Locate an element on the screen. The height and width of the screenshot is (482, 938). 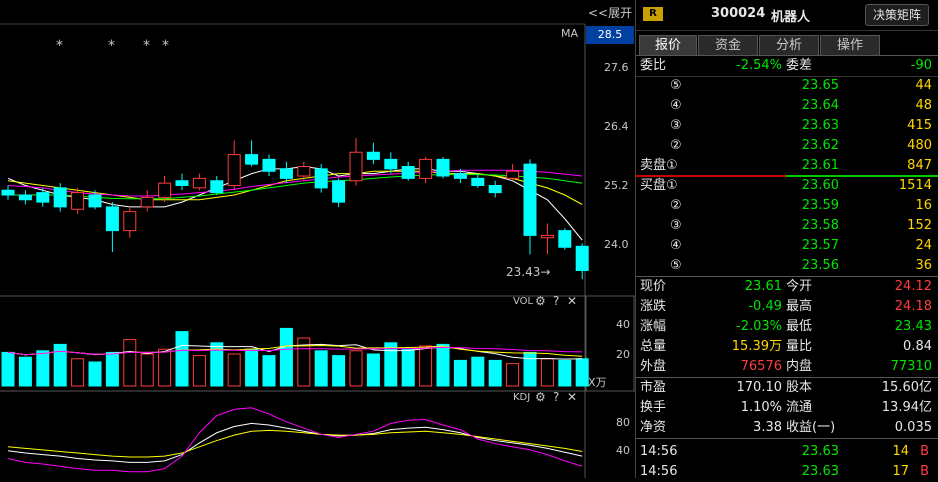
low-price-value: 23.43 is located at coordinates (523, 272).